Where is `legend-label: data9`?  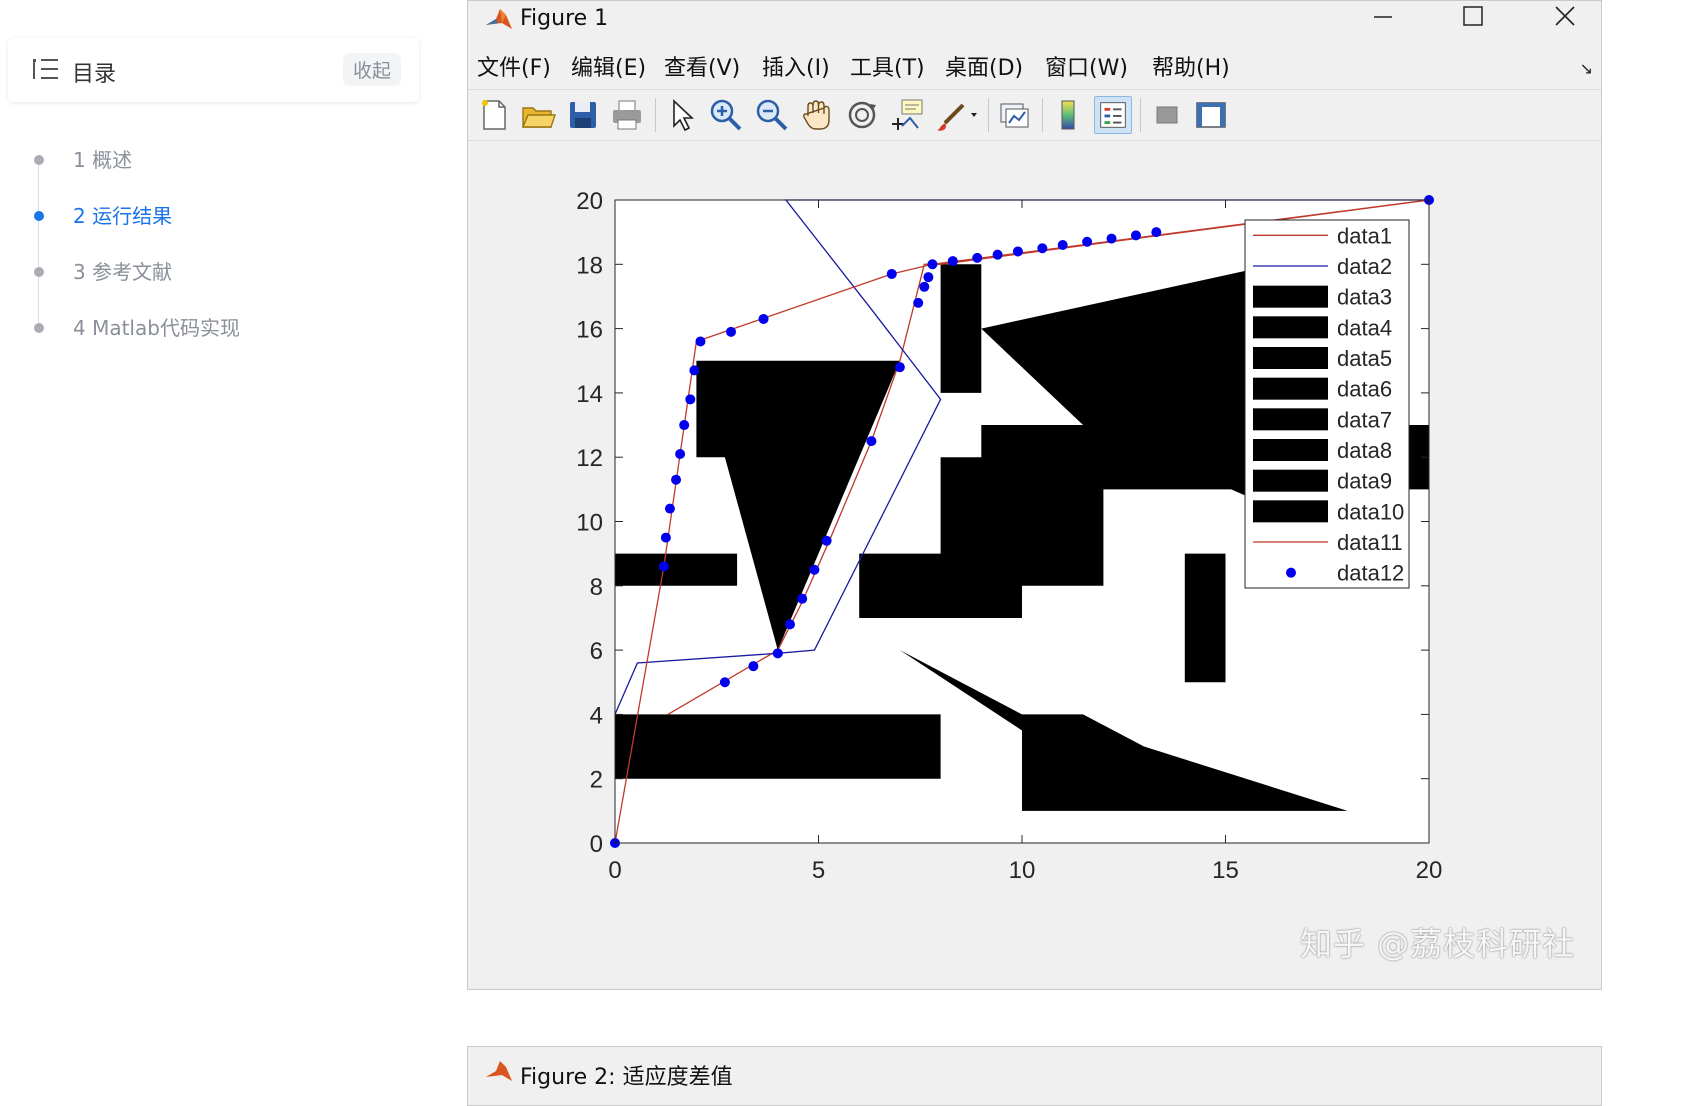
legend-label: data9 is located at coordinates (1364, 481).